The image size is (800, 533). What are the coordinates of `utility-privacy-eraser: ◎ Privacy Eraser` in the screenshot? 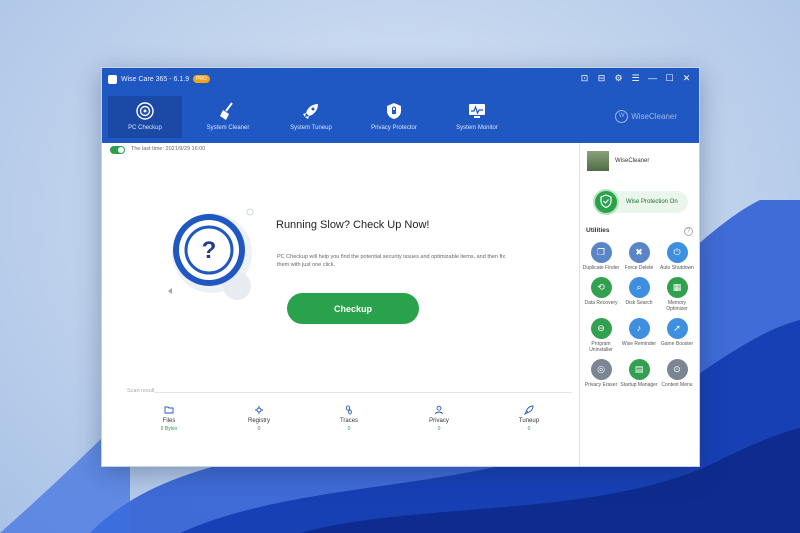 It's located at (601, 373).